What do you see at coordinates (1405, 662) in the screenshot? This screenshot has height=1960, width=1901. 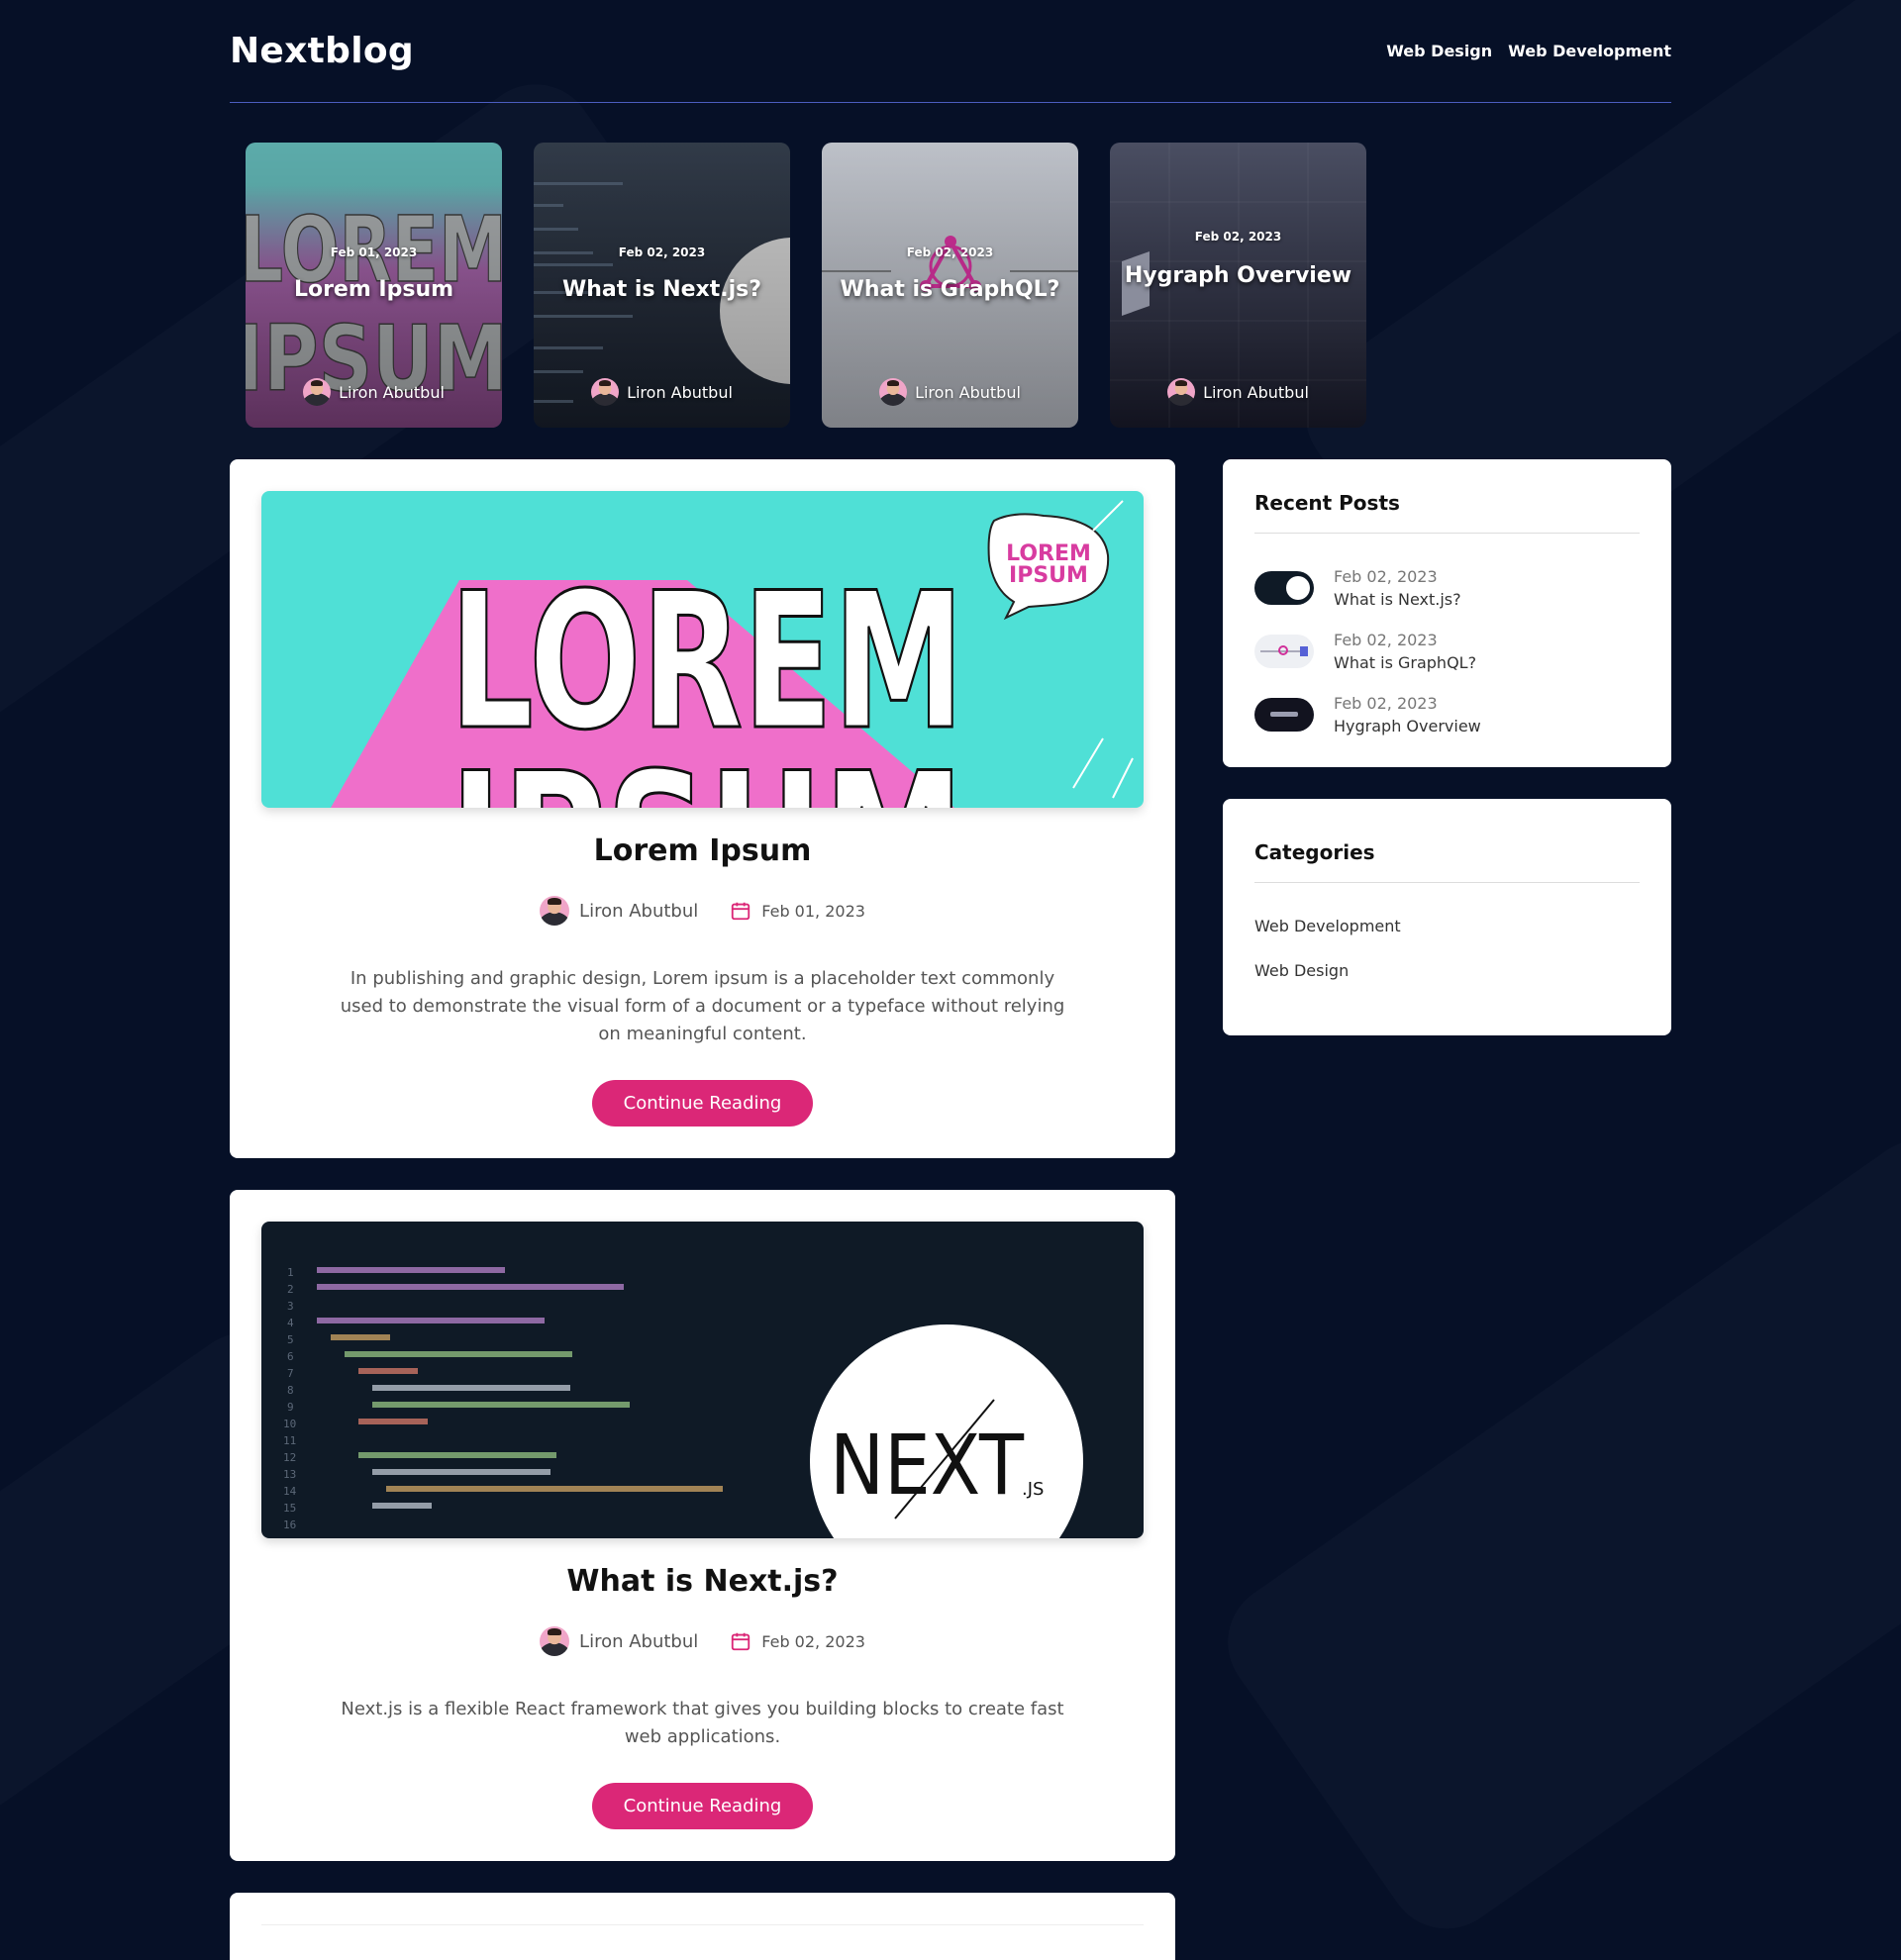 I see `recent-post-title: What is GraphQL?` at bounding box center [1405, 662].